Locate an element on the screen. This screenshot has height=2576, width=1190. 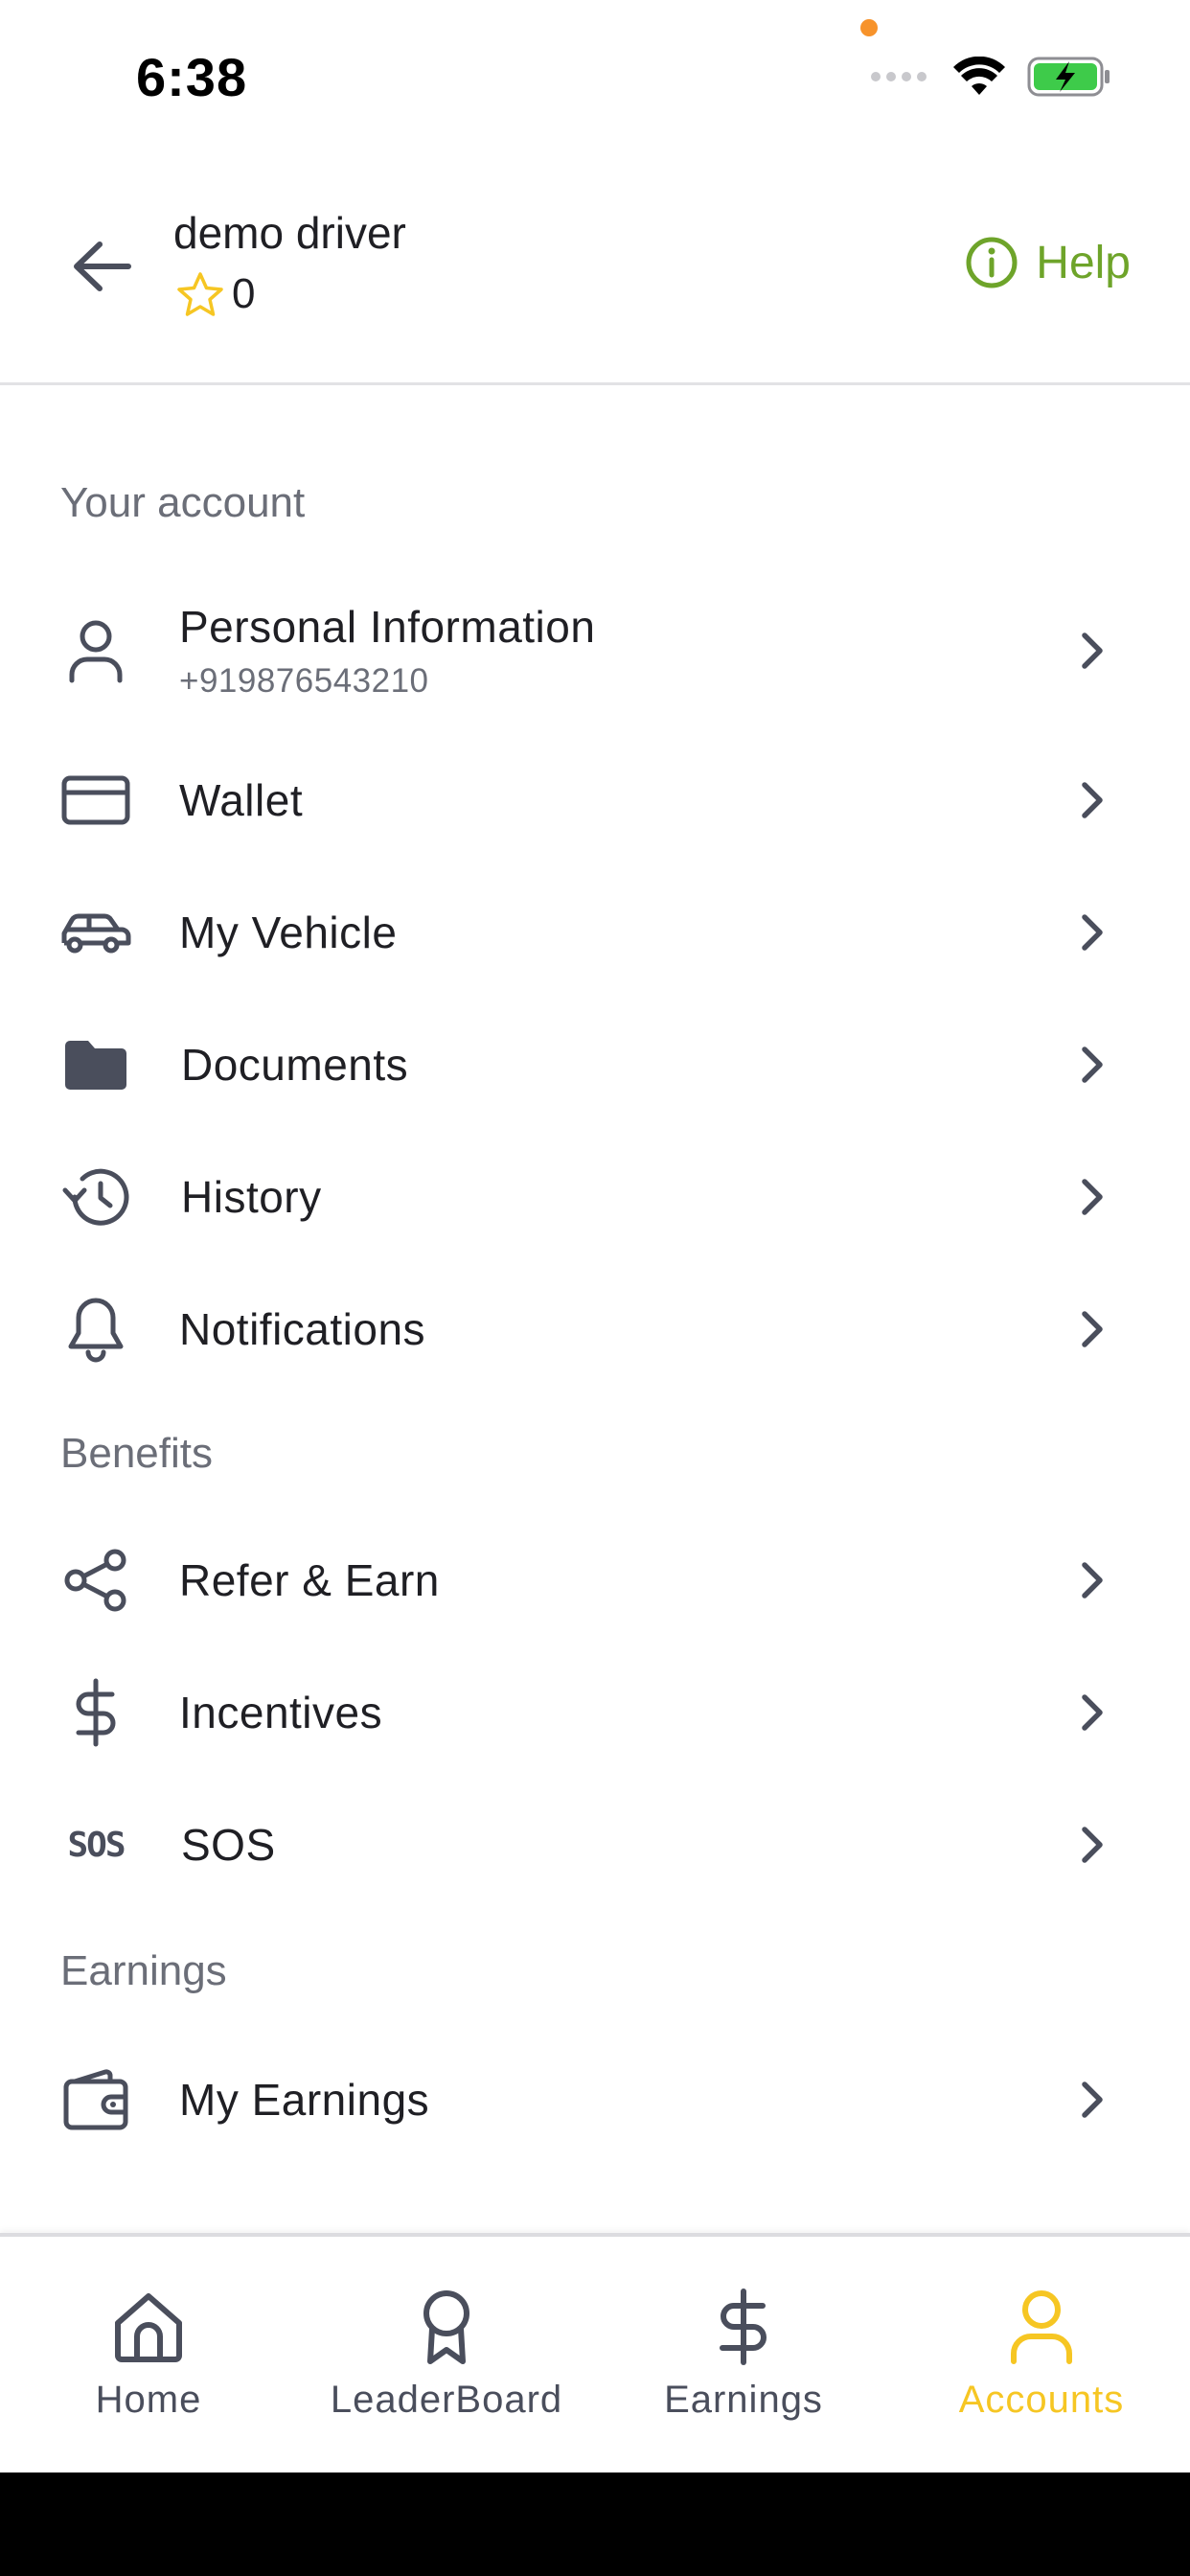
incentives-label: Incentives is located at coordinates (281, 1713).